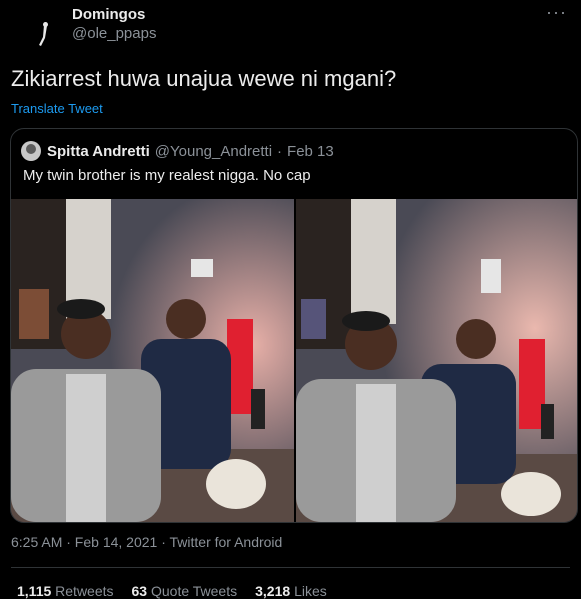 The height and width of the screenshot is (599, 581). What do you see at coordinates (57, 108) in the screenshot?
I see `translate-tweet-link: Translate Tweet` at bounding box center [57, 108].